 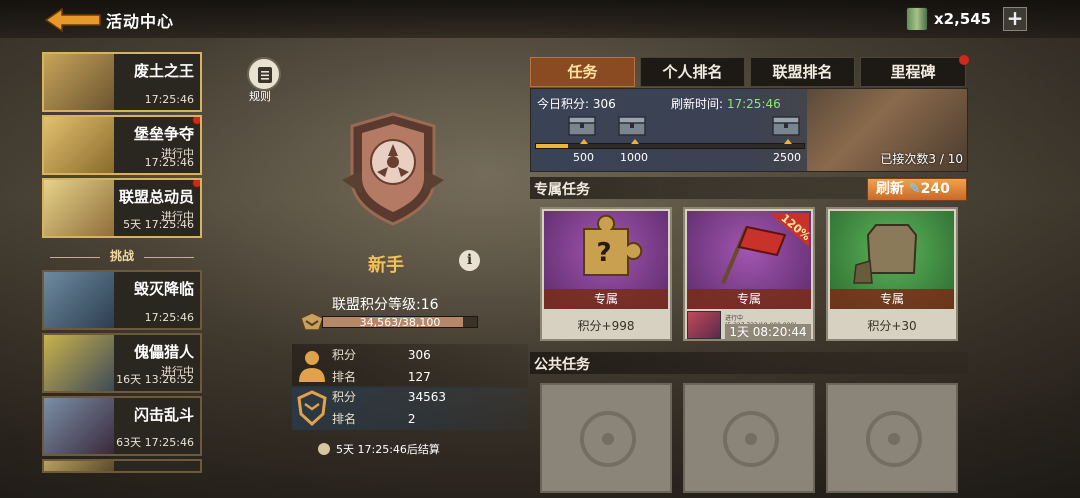 What do you see at coordinates (634, 157) in the screenshot?
I see `milestone-label: 1000` at bounding box center [634, 157].